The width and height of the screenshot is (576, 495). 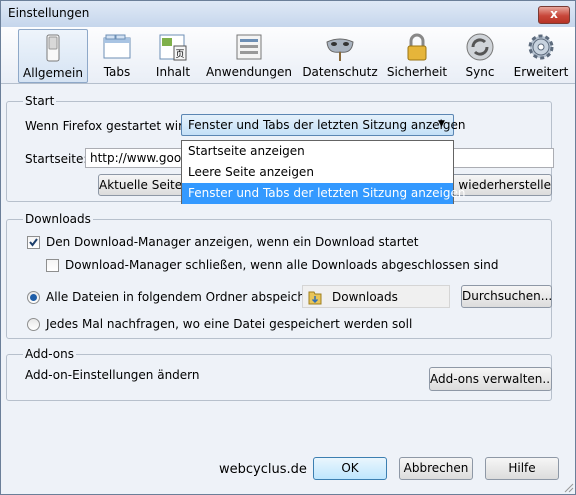 I want to click on checkmark-icon, so click(x=33, y=242).